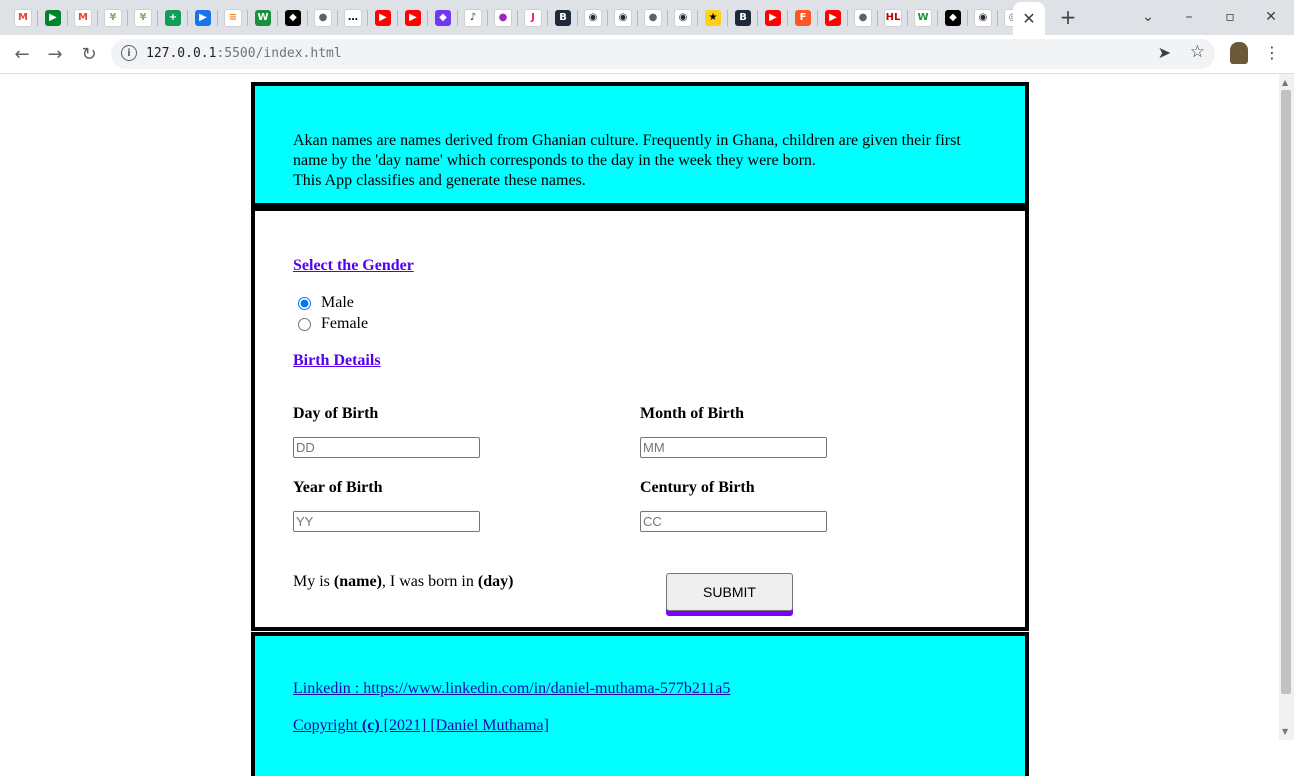 Image resolution: width=1294 pixels, height=776 pixels. Describe the element at coordinates (464, 725) in the screenshot. I see `copyright-suffix: [2021] [Daniel Muthama]` at that location.